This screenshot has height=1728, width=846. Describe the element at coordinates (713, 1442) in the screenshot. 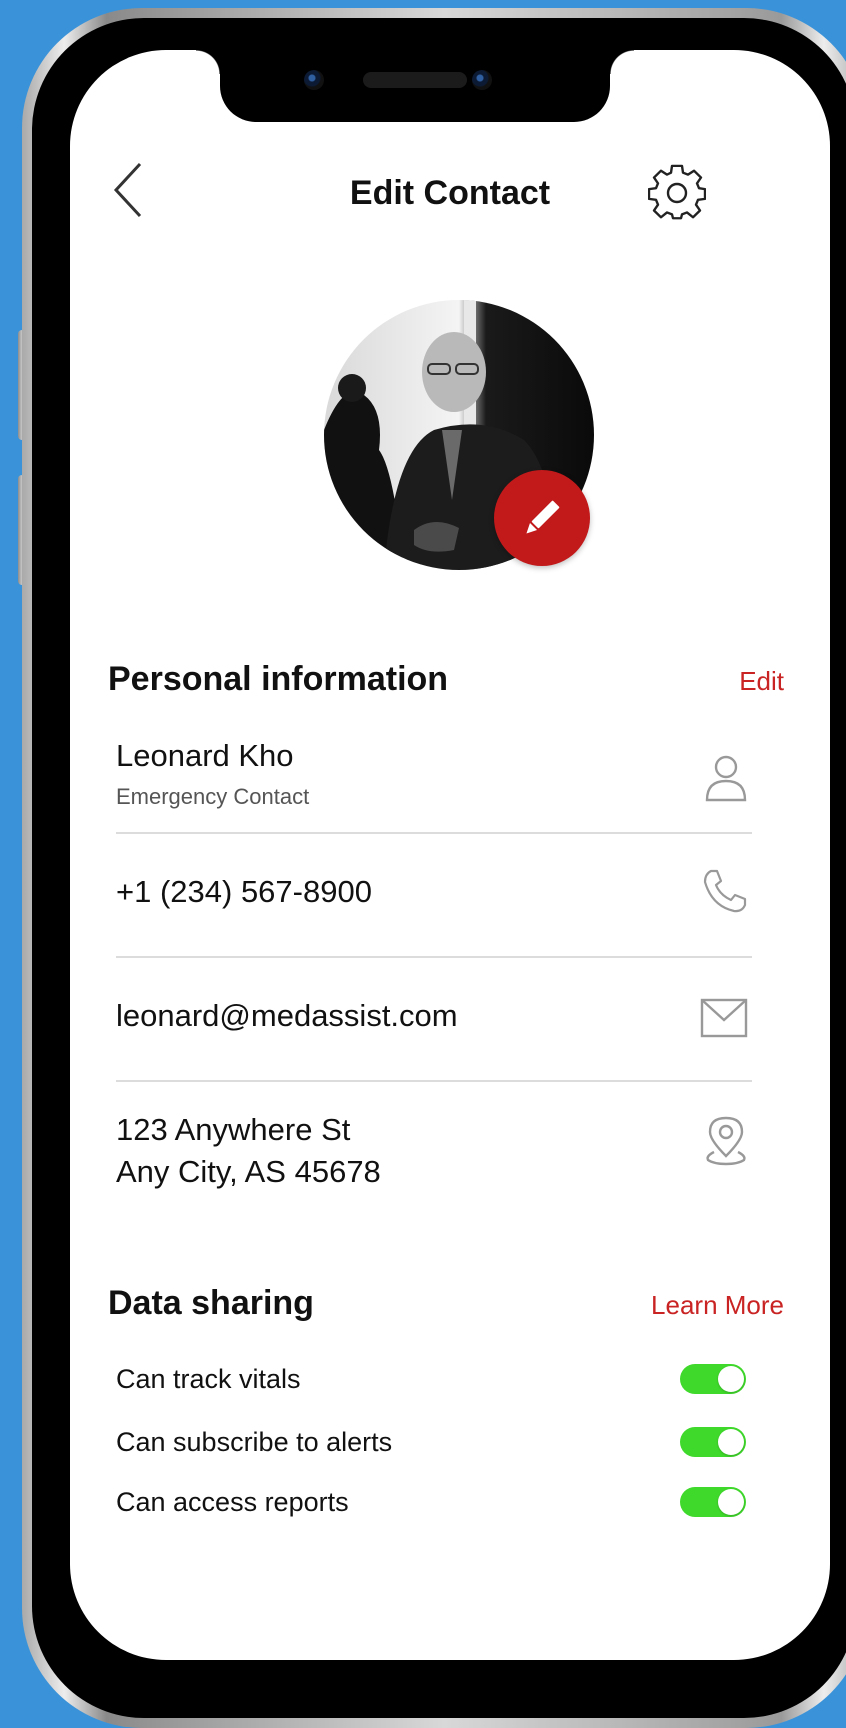

I see `subscribe-alerts-toggle` at that location.